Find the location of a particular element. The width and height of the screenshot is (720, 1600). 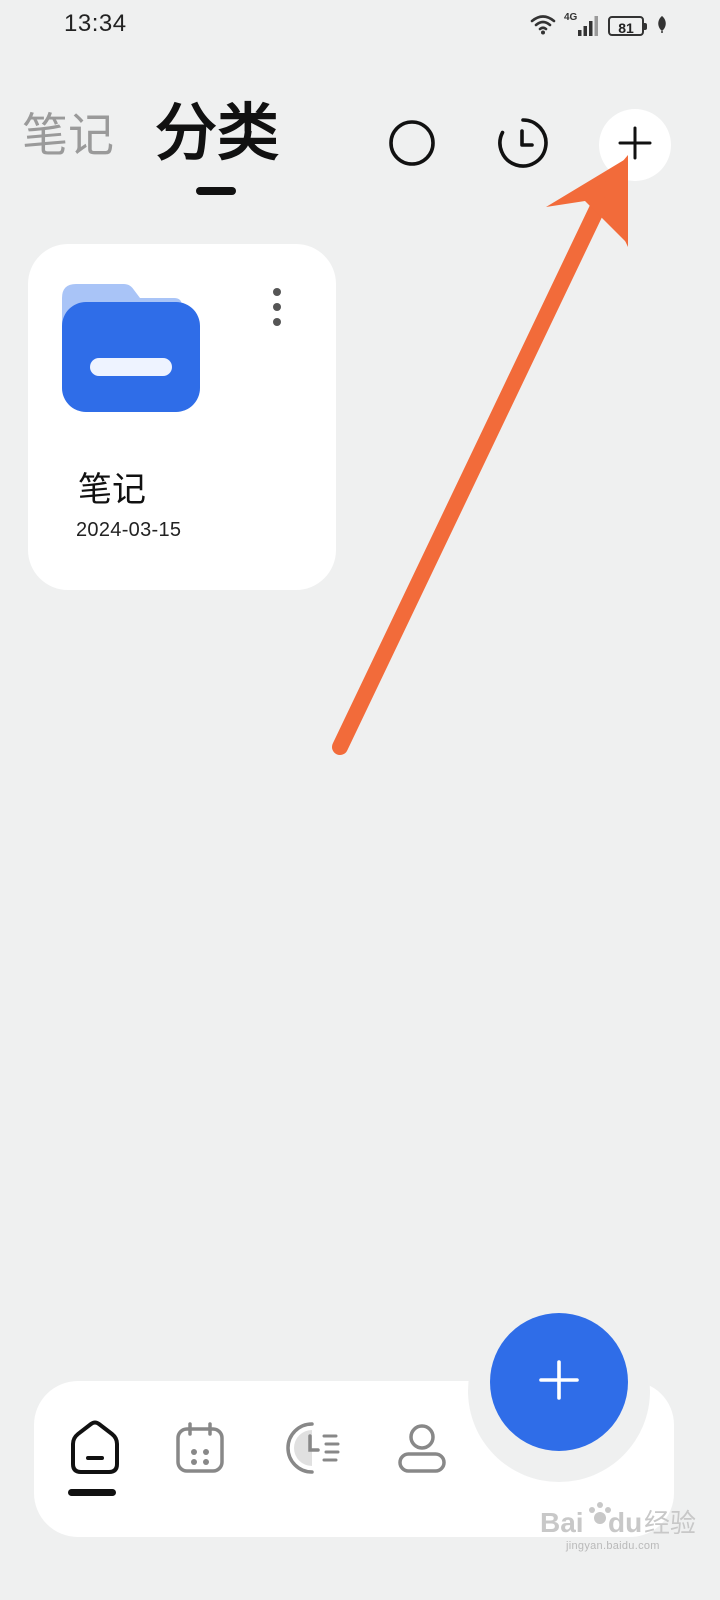

home-icon is located at coordinates (95, 1450).